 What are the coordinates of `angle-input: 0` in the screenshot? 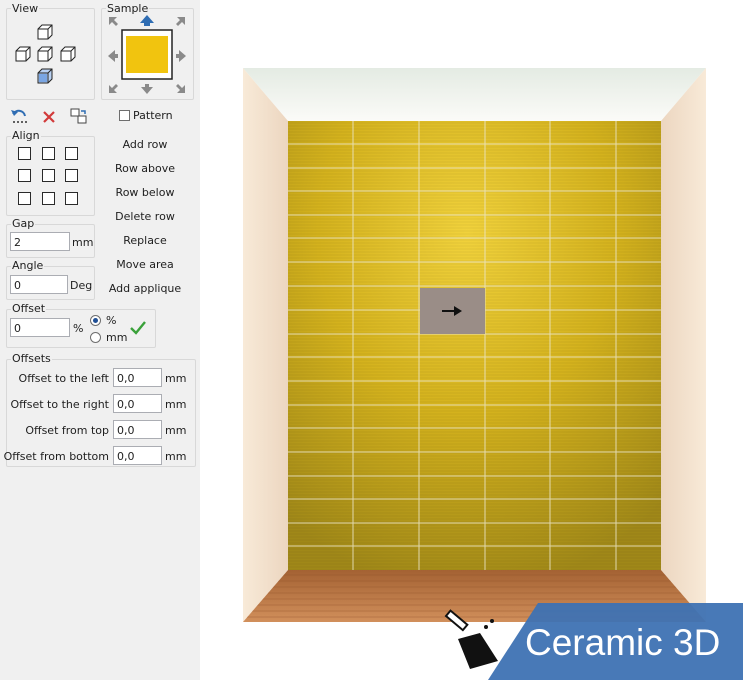 It's located at (39, 284).